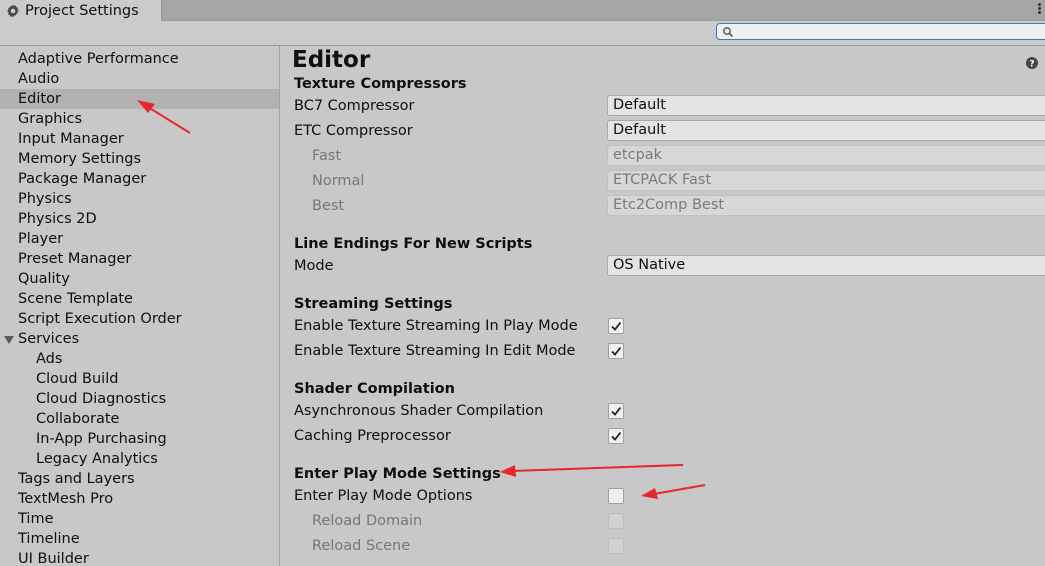 The height and width of the screenshot is (566, 1045). I want to click on enter-play-mode-options-label: Enter Play Mode Options, so click(383, 496).